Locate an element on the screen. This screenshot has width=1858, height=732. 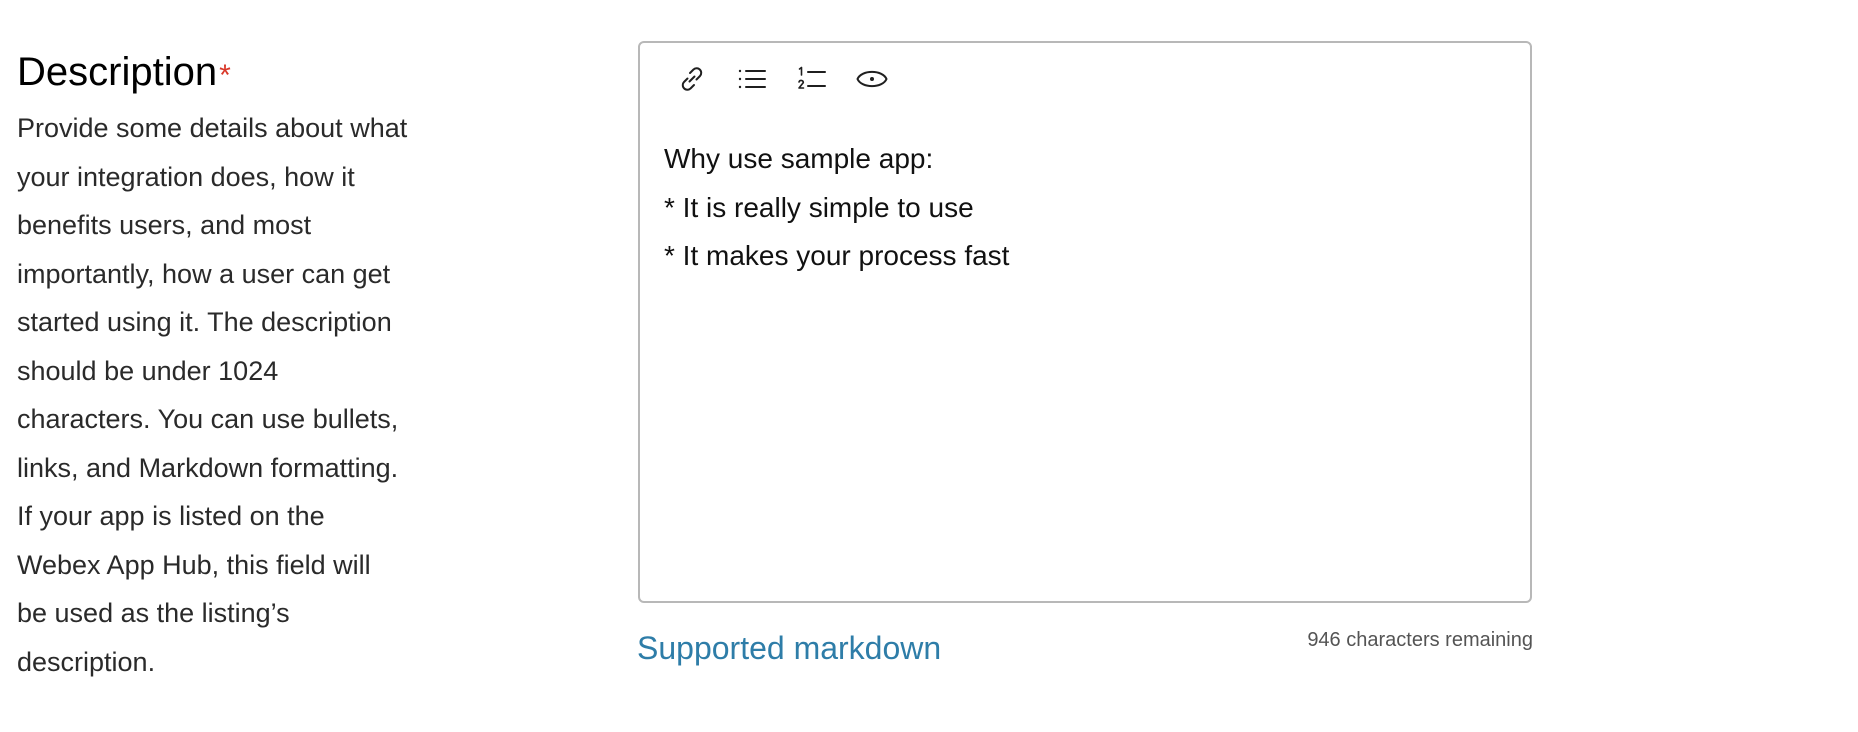
eye-icon is located at coordinates (872, 79).